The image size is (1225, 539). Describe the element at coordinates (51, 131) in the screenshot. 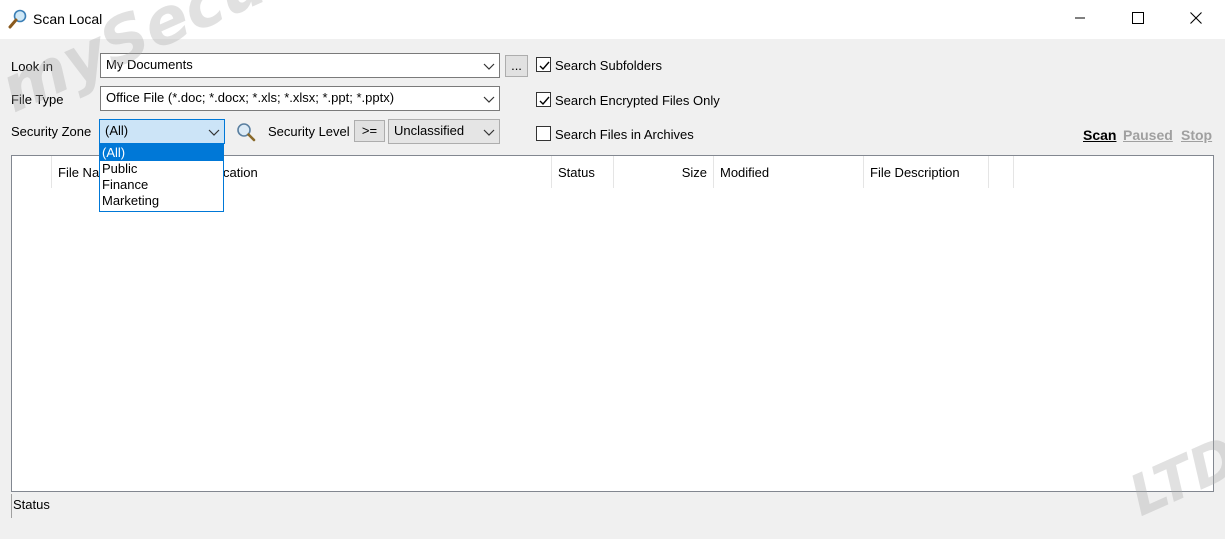

I see `security-zone-label: Security Zone` at that location.